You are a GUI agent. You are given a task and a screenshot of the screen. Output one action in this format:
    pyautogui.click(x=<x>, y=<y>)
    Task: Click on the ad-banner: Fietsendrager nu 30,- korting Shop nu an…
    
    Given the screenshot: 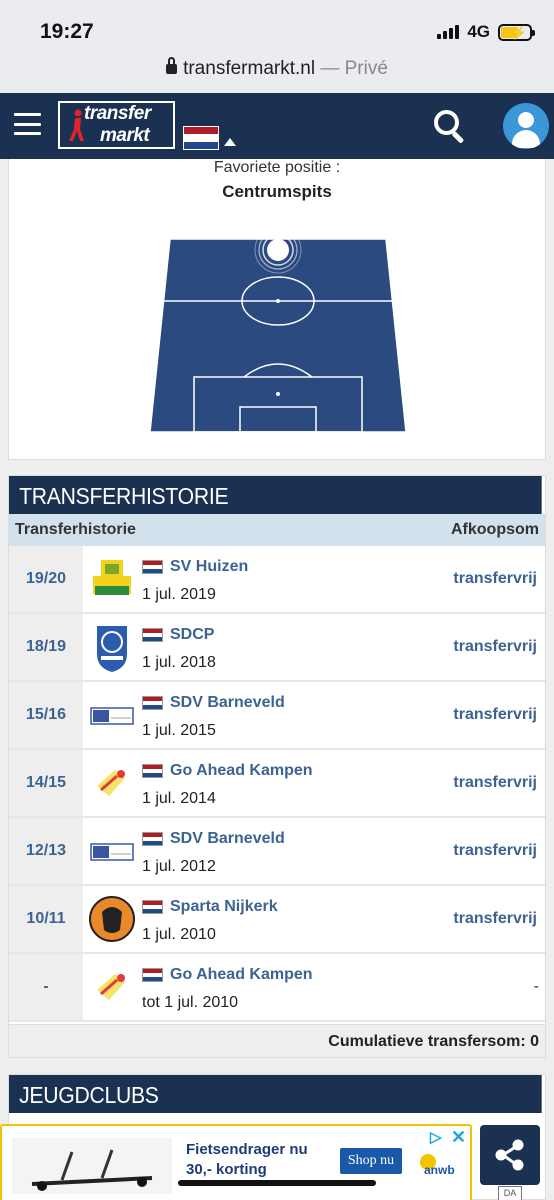 What is the action you would take?
    pyautogui.click(x=236, y=1162)
    